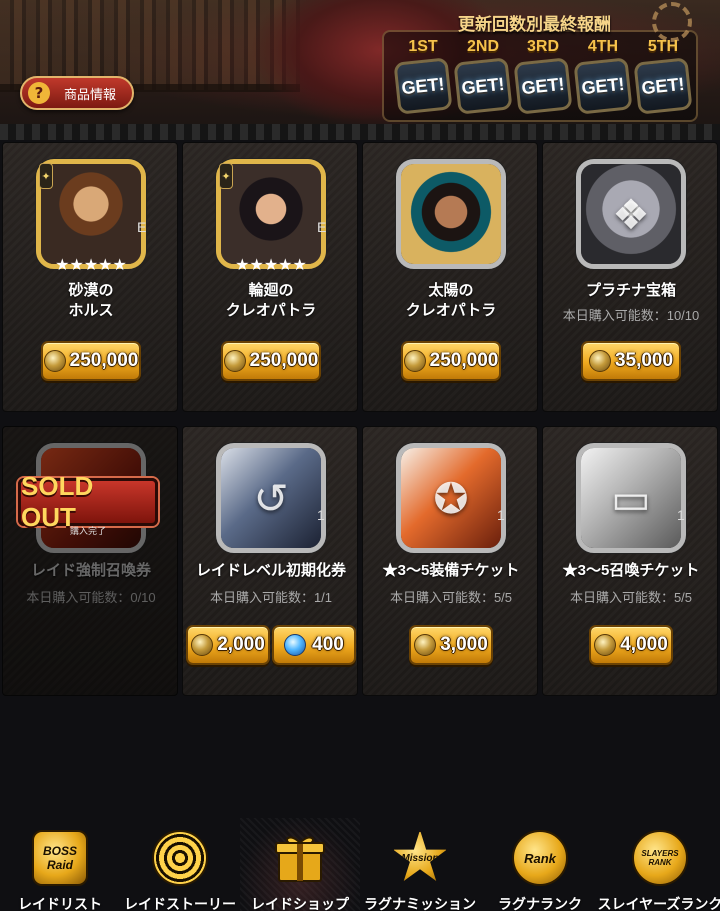  What do you see at coordinates (270, 277) in the screenshot?
I see `shop-item-cleopatra-rebirth: ✦ E ★★★★★ 輪廻の クレオパトラ 250,000` at bounding box center [270, 277].